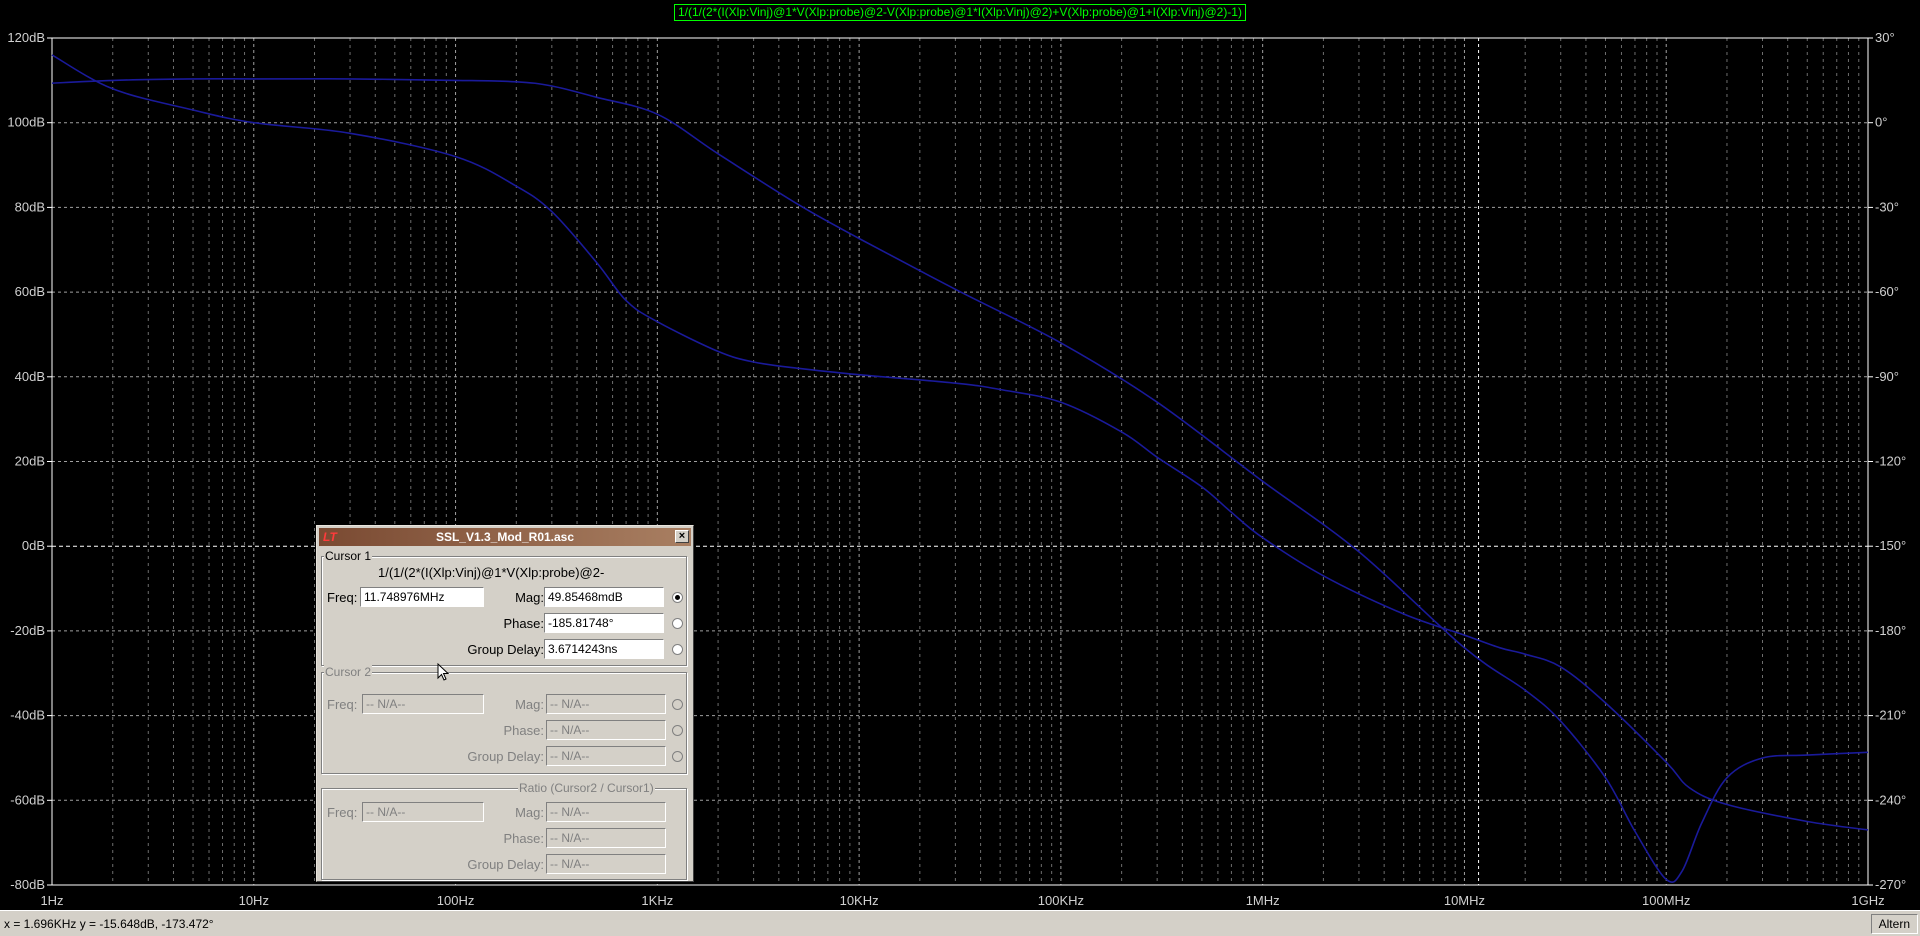 The height and width of the screenshot is (936, 1920). I want to click on cursor1-phase-label: Phase:, so click(523, 623).